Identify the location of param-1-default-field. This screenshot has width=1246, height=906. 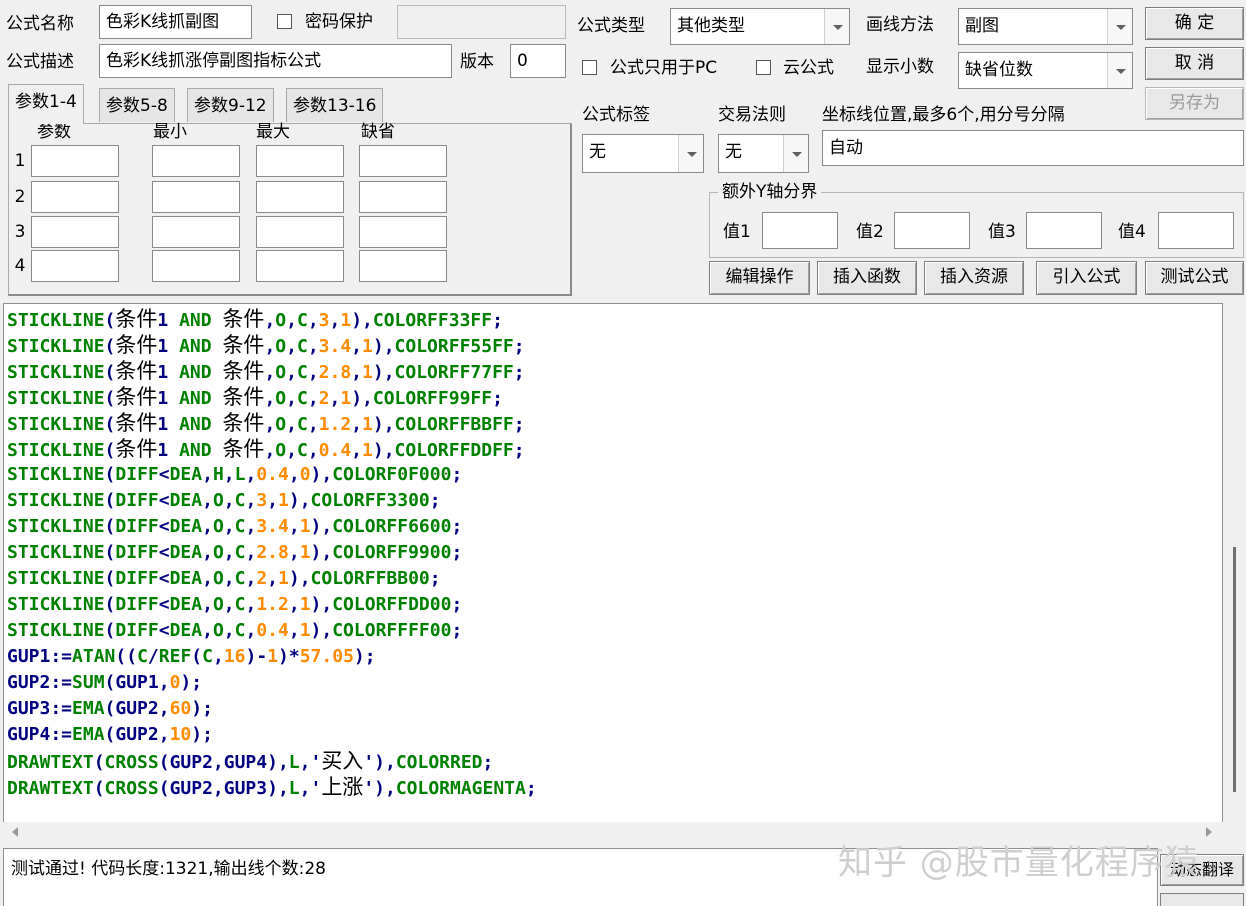
(403, 161).